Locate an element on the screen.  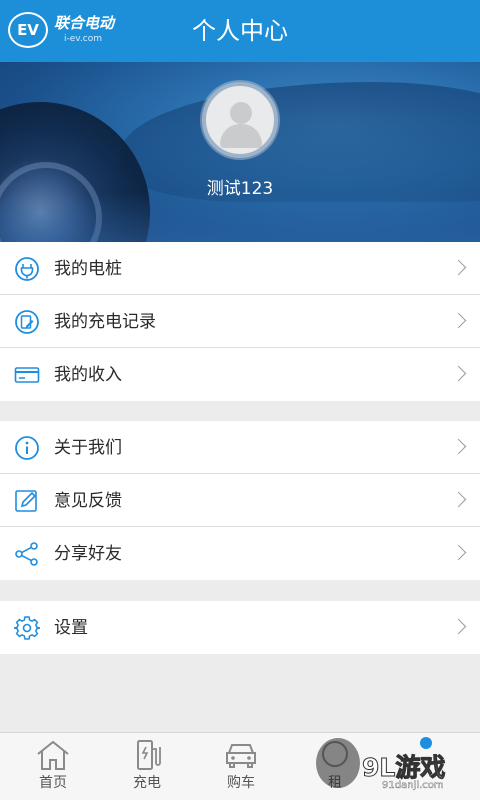
menu-item-label: 设置 is located at coordinates (71, 628).